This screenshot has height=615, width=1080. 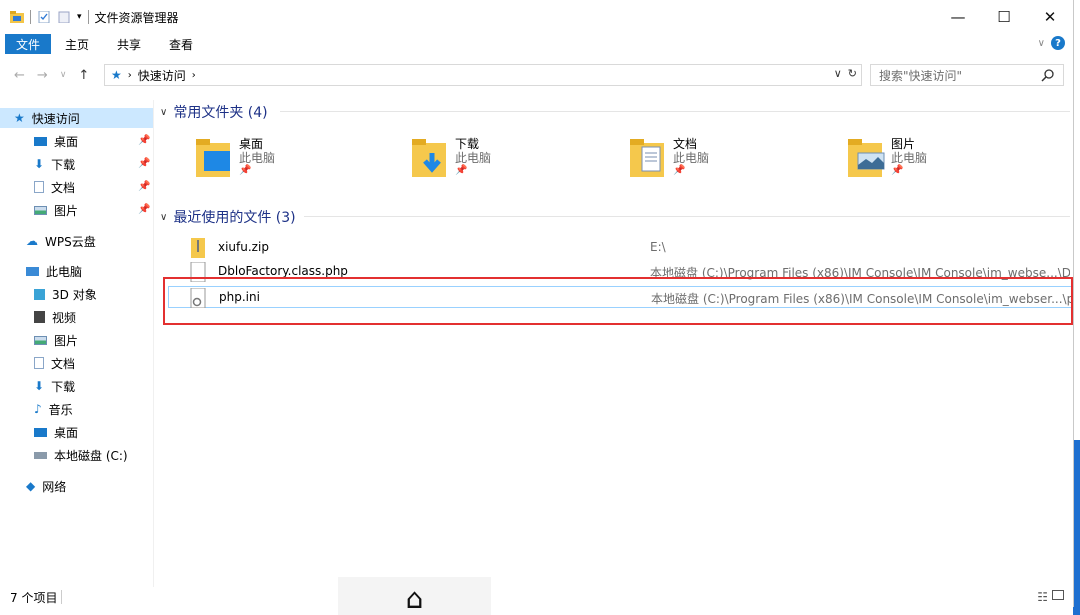 I want to click on sidebar-item-downloads: ⬇ 下载, so click(x=54, y=164).